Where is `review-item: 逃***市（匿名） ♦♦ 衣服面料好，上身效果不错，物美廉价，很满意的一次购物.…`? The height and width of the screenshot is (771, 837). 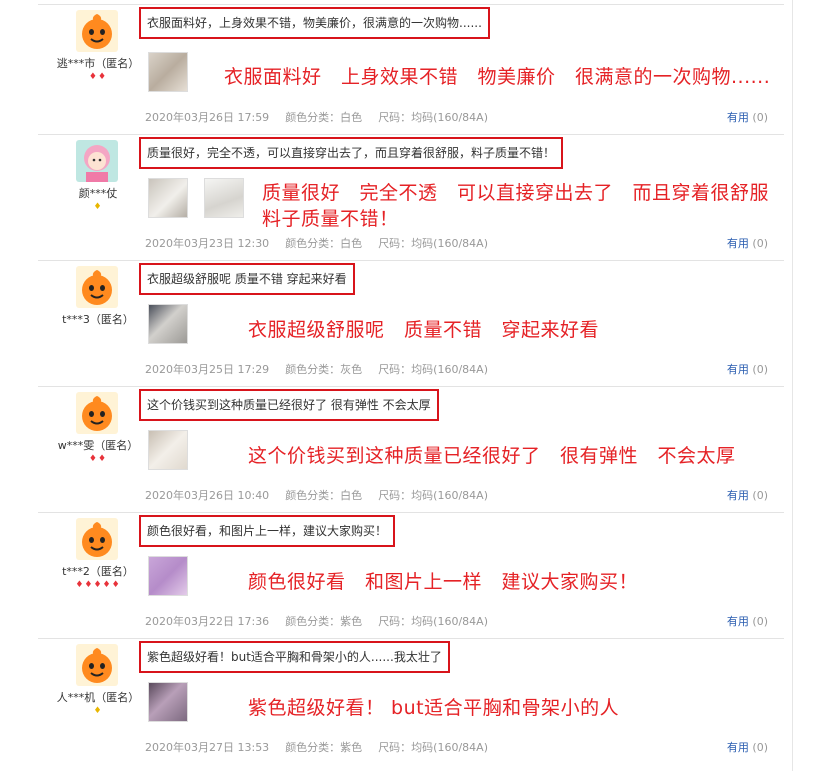 review-item: 逃***市（匿名） ♦♦ 衣服面料好，上身效果不错，物美廉价，很满意的一次购物.… is located at coordinates (411, 67).